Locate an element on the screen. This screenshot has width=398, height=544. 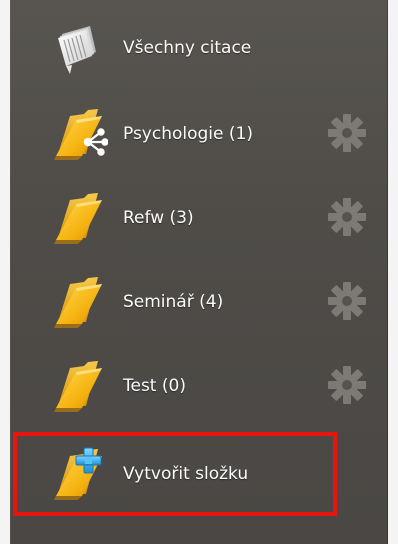
folder-label: Refw (3) is located at coordinates (158, 218).